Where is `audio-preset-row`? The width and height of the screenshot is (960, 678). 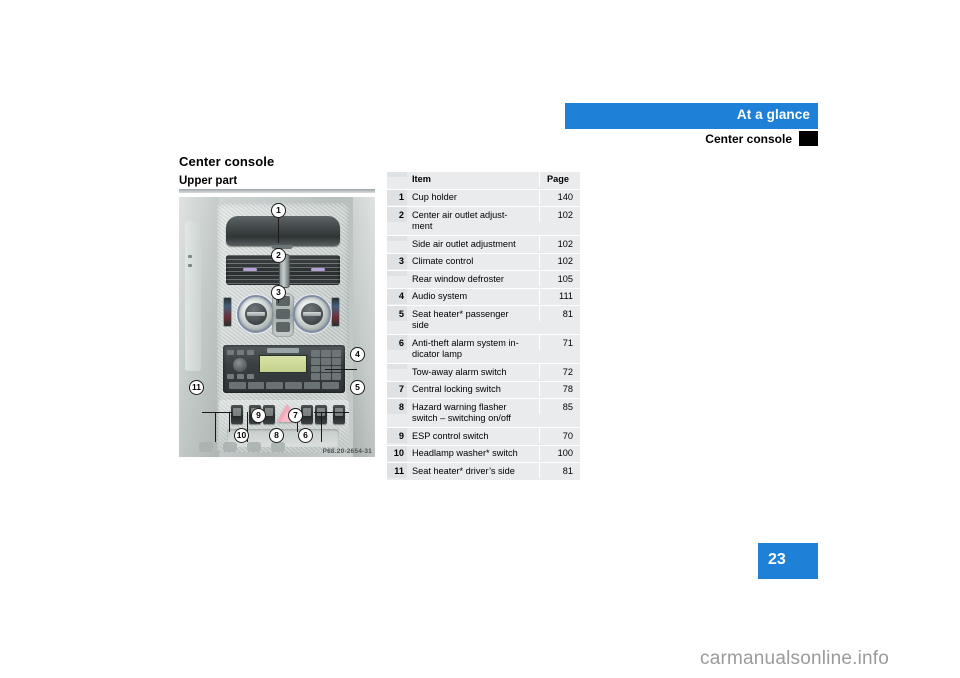 audio-preset-row is located at coordinates (284, 385).